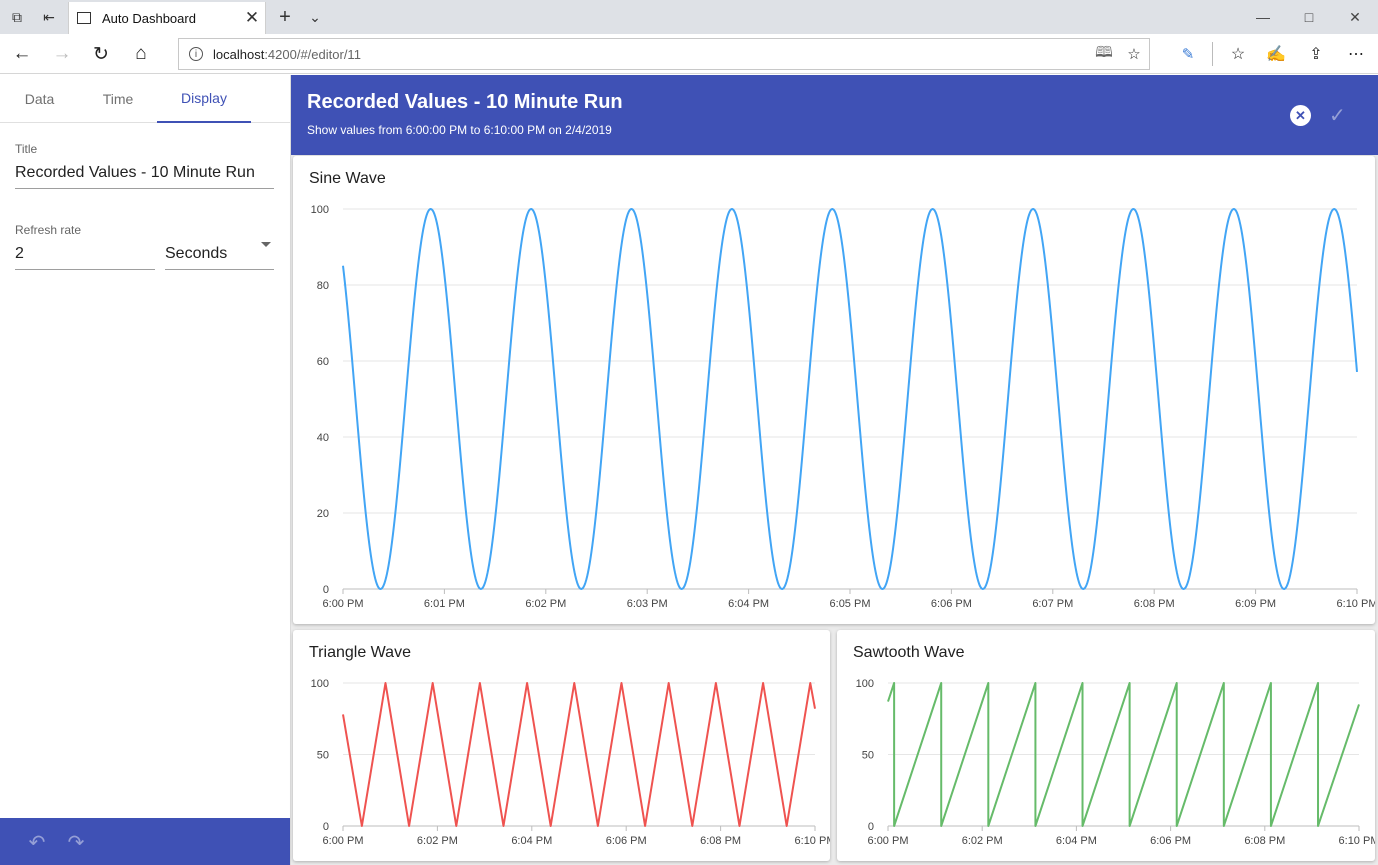 This screenshot has height=865, width=1378. What do you see at coordinates (204, 99) in the screenshot?
I see `tab-display: Display` at bounding box center [204, 99].